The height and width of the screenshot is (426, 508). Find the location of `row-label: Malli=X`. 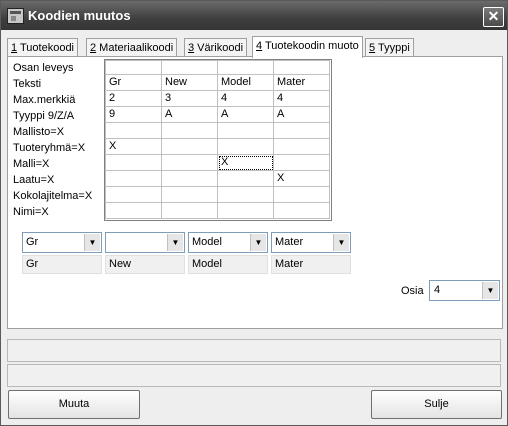

row-label: Malli=X is located at coordinates (31, 164).